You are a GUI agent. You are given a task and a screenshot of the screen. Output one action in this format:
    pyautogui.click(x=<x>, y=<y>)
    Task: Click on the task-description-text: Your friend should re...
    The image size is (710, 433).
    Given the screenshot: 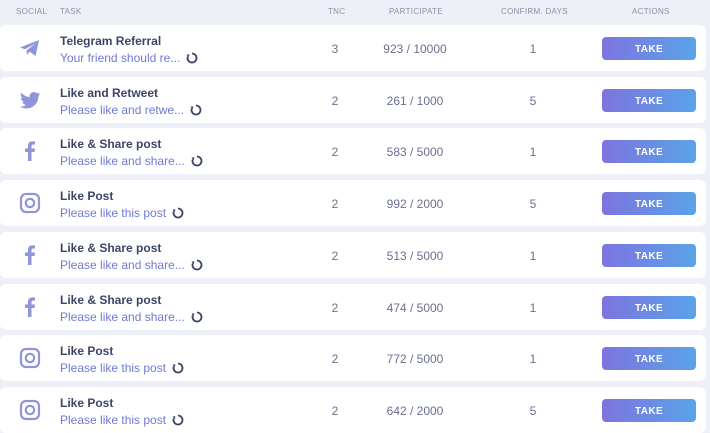 What is the action you would take?
    pyautogui.click(x=120, y=58)
    